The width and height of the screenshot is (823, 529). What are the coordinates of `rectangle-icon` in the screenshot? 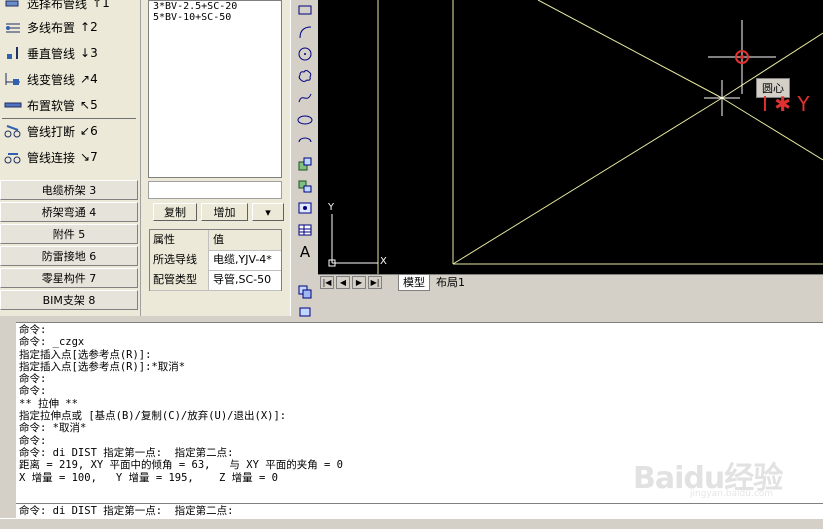 It's located at (305, 10).